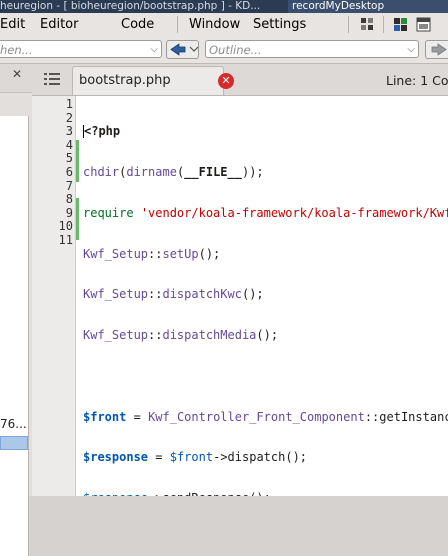  What do you see at coordinates (52, 79) in the screenshot?
I see `document-list-icon` at bounding box center [52, 79].